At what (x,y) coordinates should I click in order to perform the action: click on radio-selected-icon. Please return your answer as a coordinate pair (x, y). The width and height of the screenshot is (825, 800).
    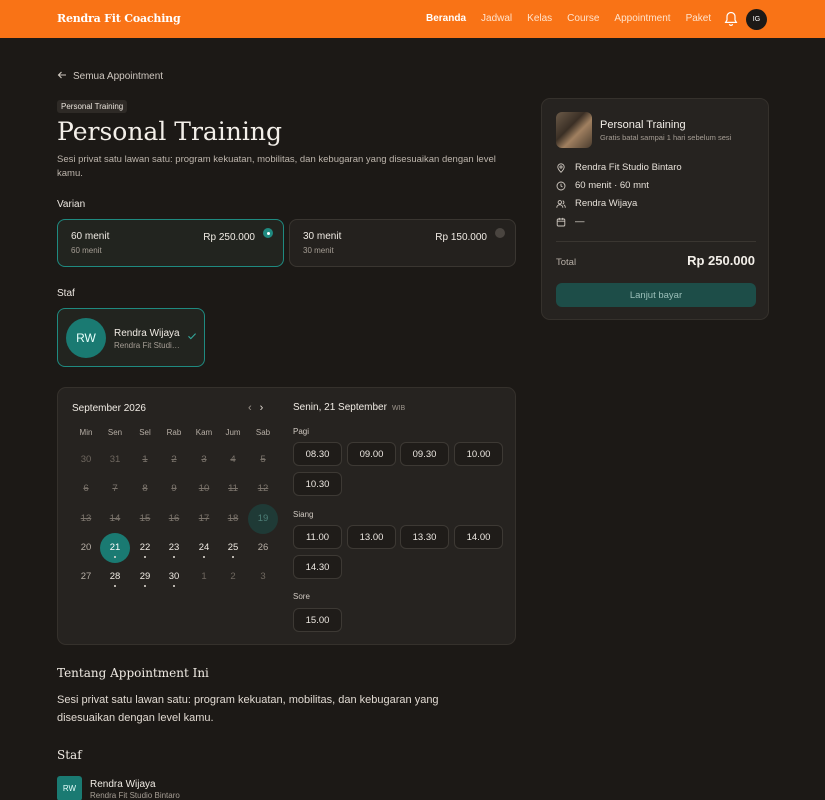
    Looking at the image, I should click on (268, 233).